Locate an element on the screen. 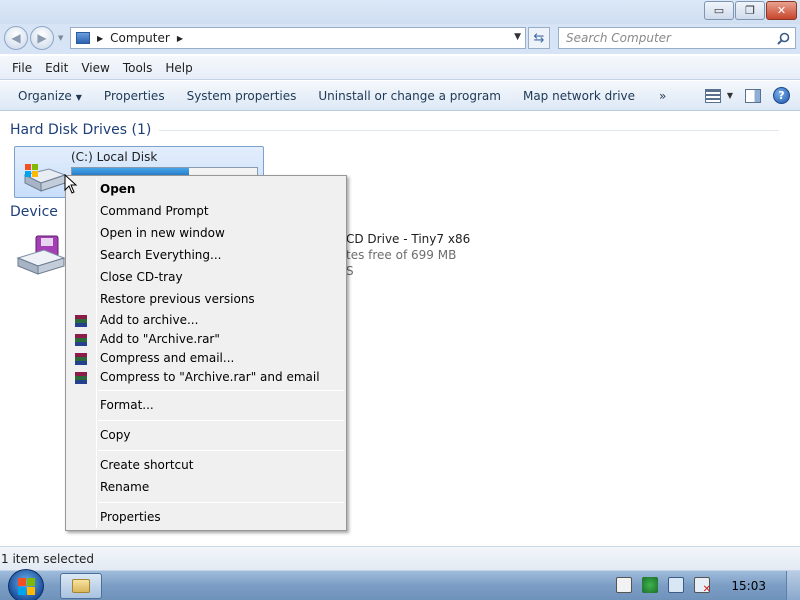 The image size is (800, 600). menu-item-create-shortcut: Create shortcut is located at coordinates (146, 465).